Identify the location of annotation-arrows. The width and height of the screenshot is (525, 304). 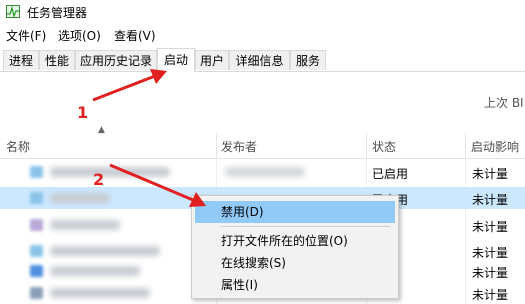
(149, 138).